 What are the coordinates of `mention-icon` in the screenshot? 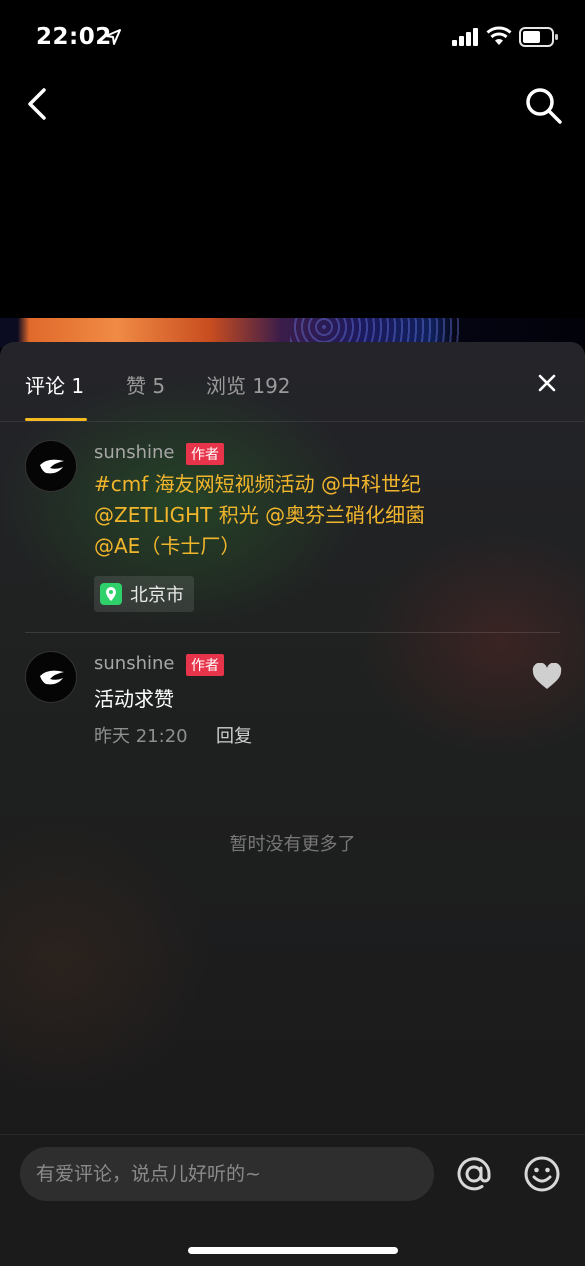 It's located at (474, 1174).